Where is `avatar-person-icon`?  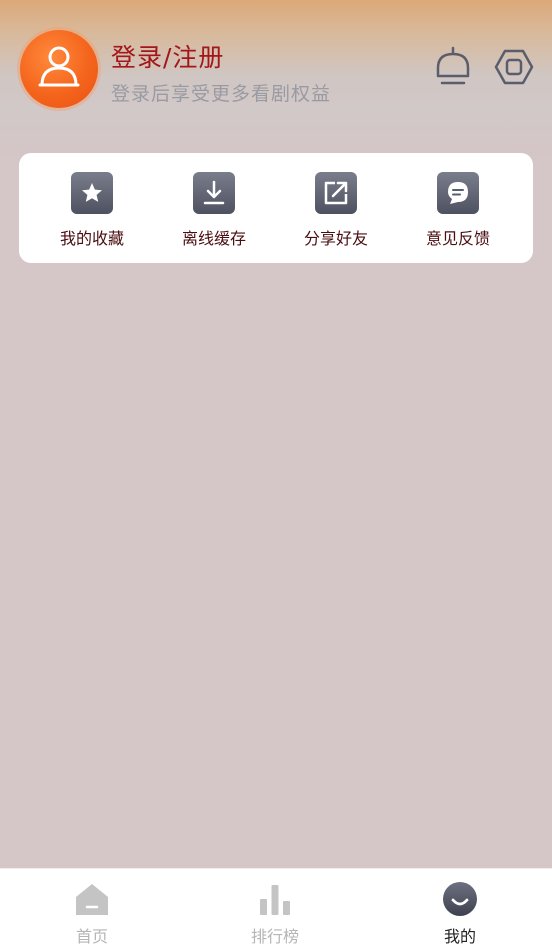 avatar-person-icon is located at coordinates (59, 66).